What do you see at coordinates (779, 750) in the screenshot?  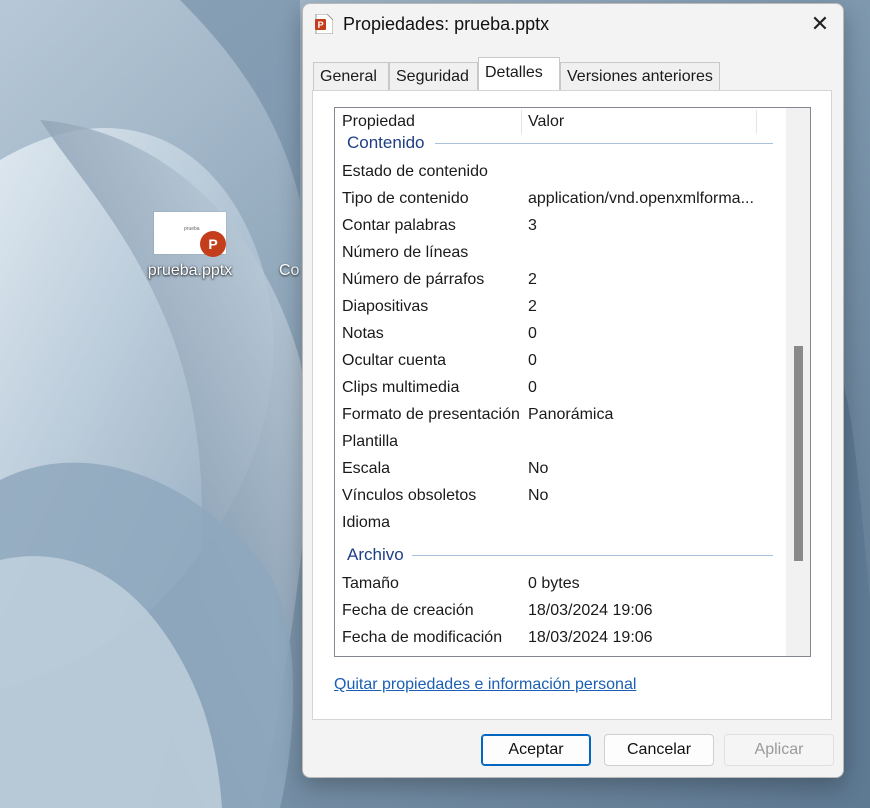 I see `apply-button: Aplicar` at bounding box center [779, 750].